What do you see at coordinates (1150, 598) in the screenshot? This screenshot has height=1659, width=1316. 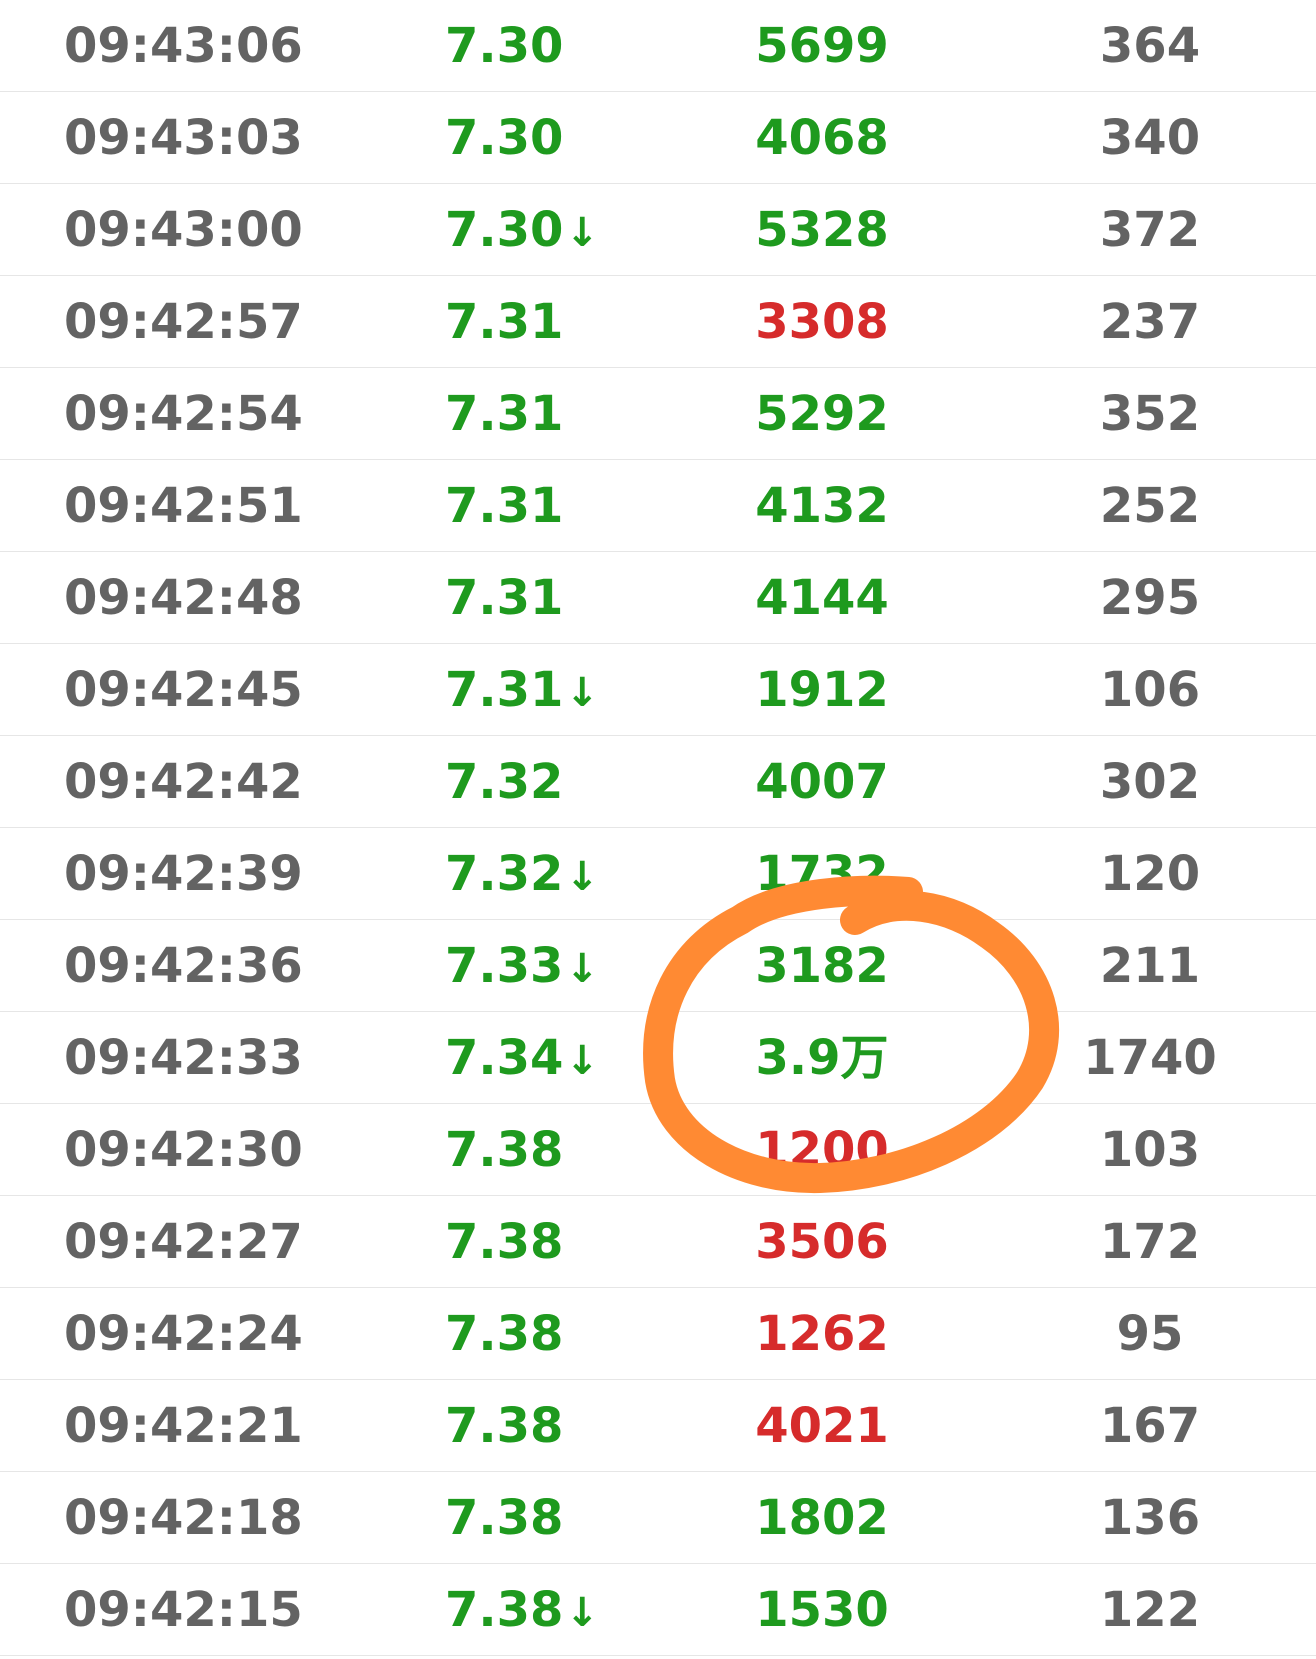 I see `trade-count: 295` at bounding box center [1150, 598].